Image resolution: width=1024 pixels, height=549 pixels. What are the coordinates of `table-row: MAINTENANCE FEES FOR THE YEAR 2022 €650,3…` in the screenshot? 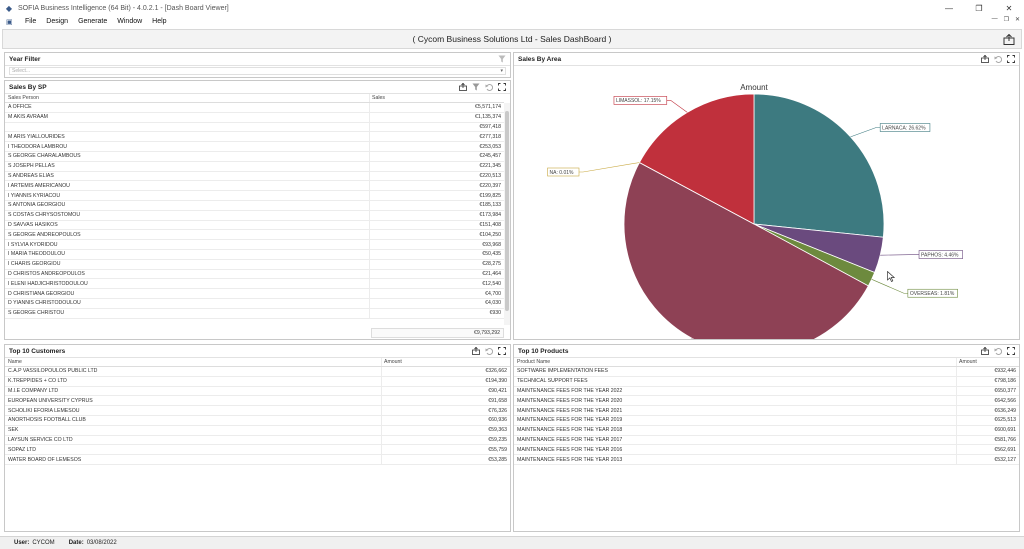 It's located at (766, 391).